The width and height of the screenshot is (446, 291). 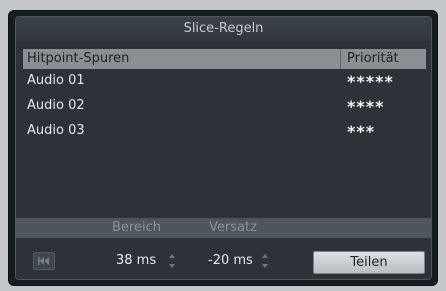 What do you see at coordinates (56, 80) in the screenshot?
I see `track-name: Audio 01` at bounding box center [56, 80].